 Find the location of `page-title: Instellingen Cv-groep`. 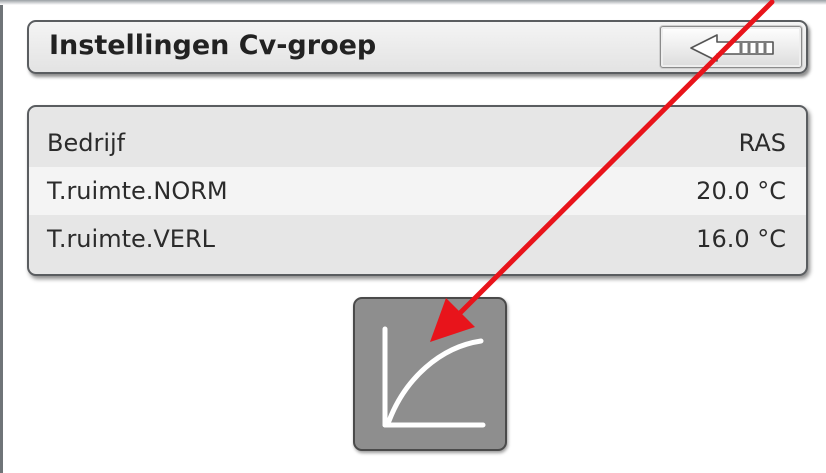

page-title: Instellingen Cv-groep is located at coordinates (213, 45).